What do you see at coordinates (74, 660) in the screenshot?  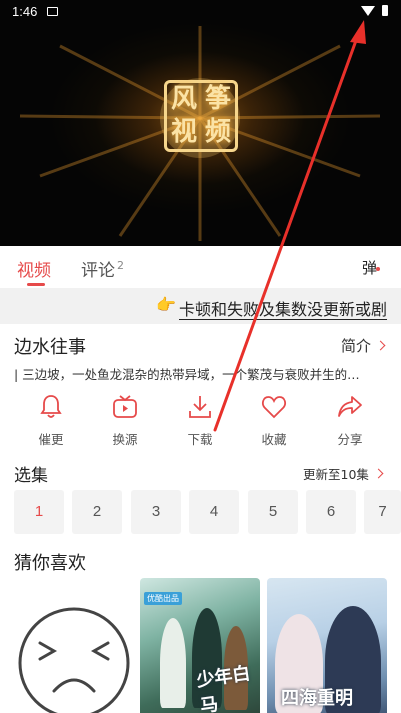 I see `sad-face-icon` at bounding box center [74, 660].